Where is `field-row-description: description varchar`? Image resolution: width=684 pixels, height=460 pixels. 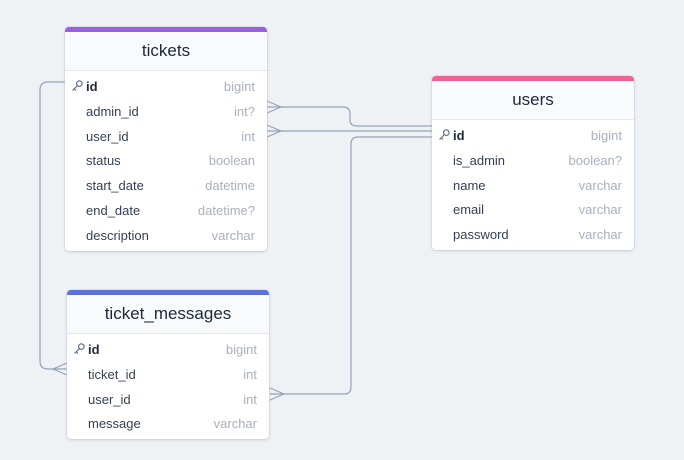 field-row-description: description varchar is located at coordinates (166, 234).